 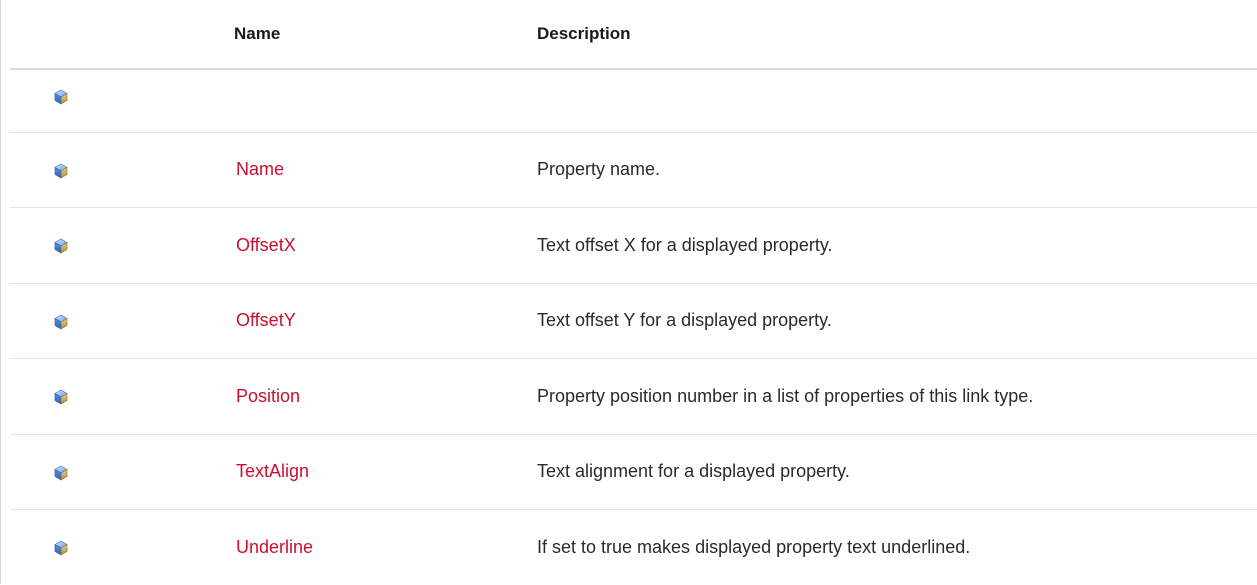 I want to click on member-link-textalign: TextAlign, so click(x=272, y=471).